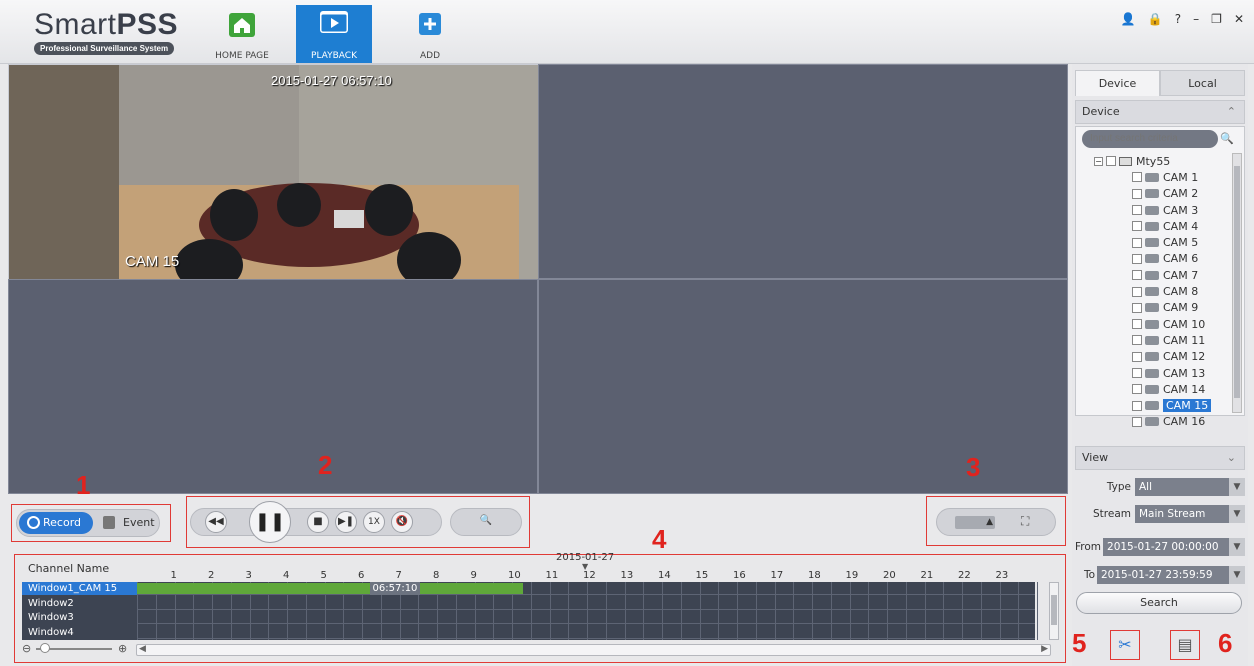 The width and height of the screenshot is (1254, 666). Describe the element at coordinates (659, 539) in the screenshot. I see `annotation-4: 4` at that location.